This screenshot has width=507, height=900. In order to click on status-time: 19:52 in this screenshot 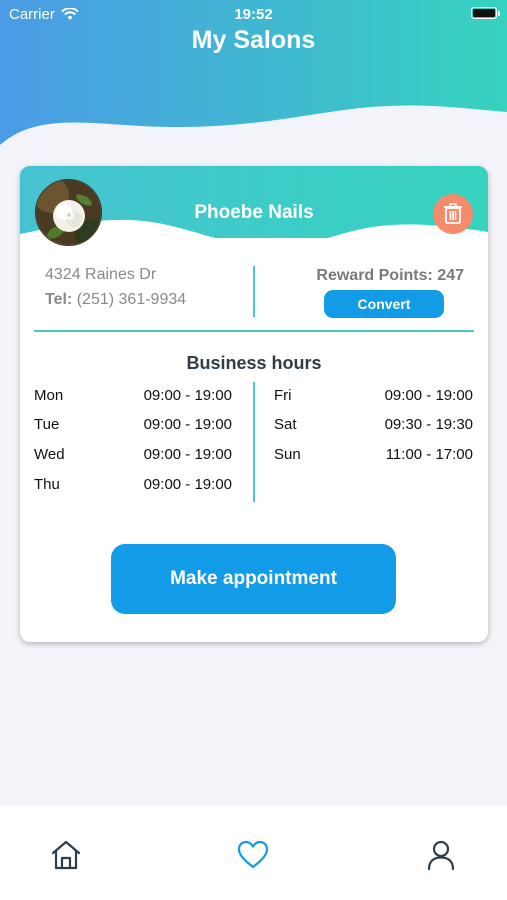, I will do `click(253, 14)`.